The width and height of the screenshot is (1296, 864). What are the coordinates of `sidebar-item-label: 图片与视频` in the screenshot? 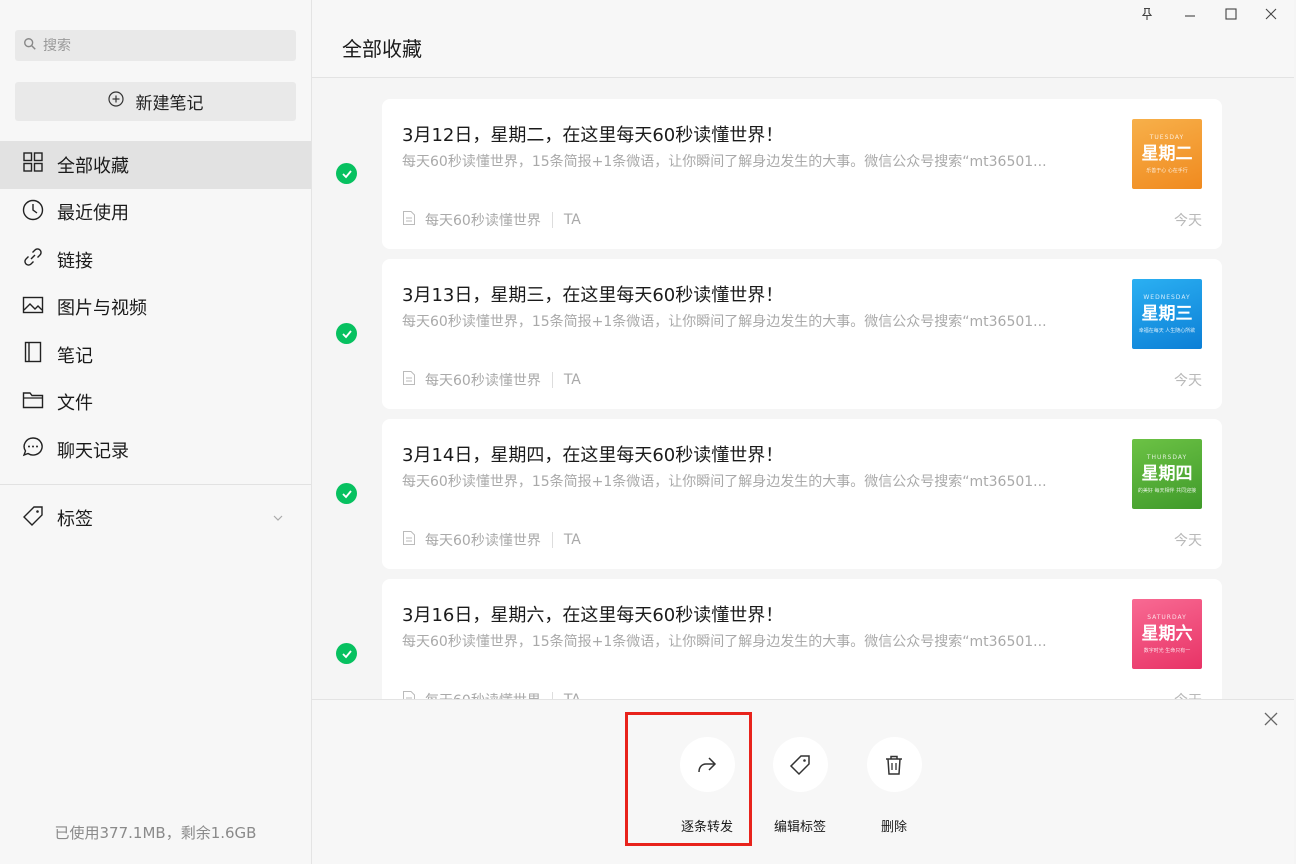 It's located at (102, 309).